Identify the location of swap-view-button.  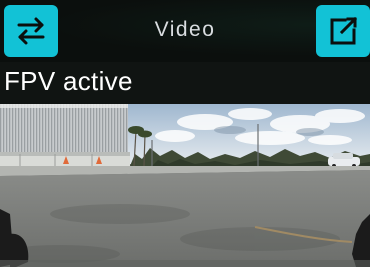
(31, 31).